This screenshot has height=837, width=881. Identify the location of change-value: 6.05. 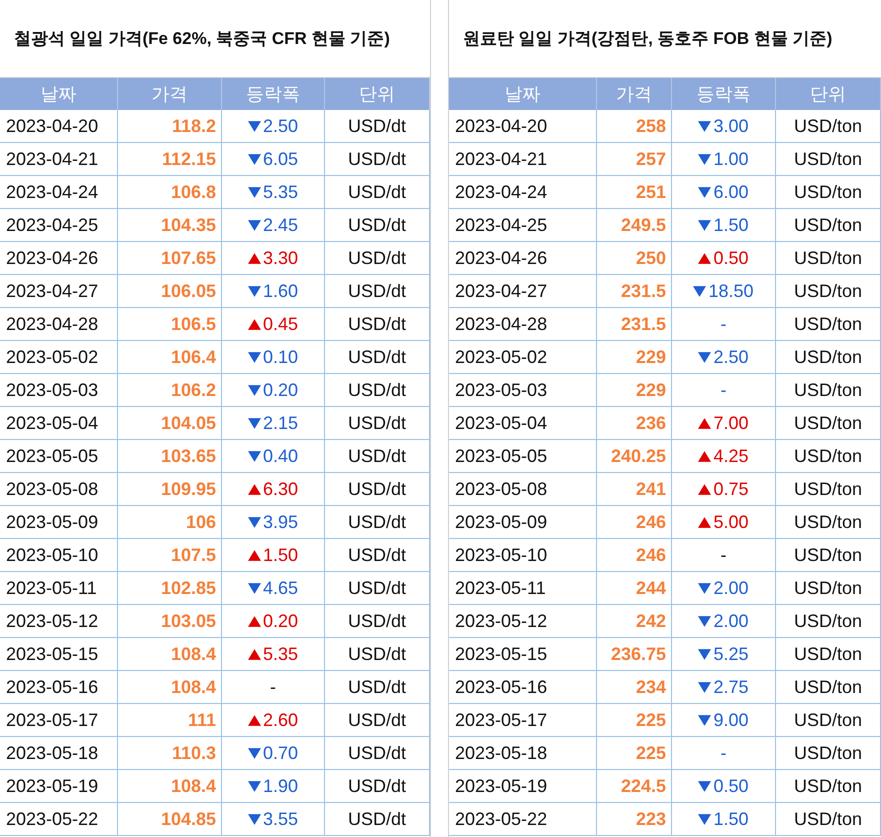
(280, 159).